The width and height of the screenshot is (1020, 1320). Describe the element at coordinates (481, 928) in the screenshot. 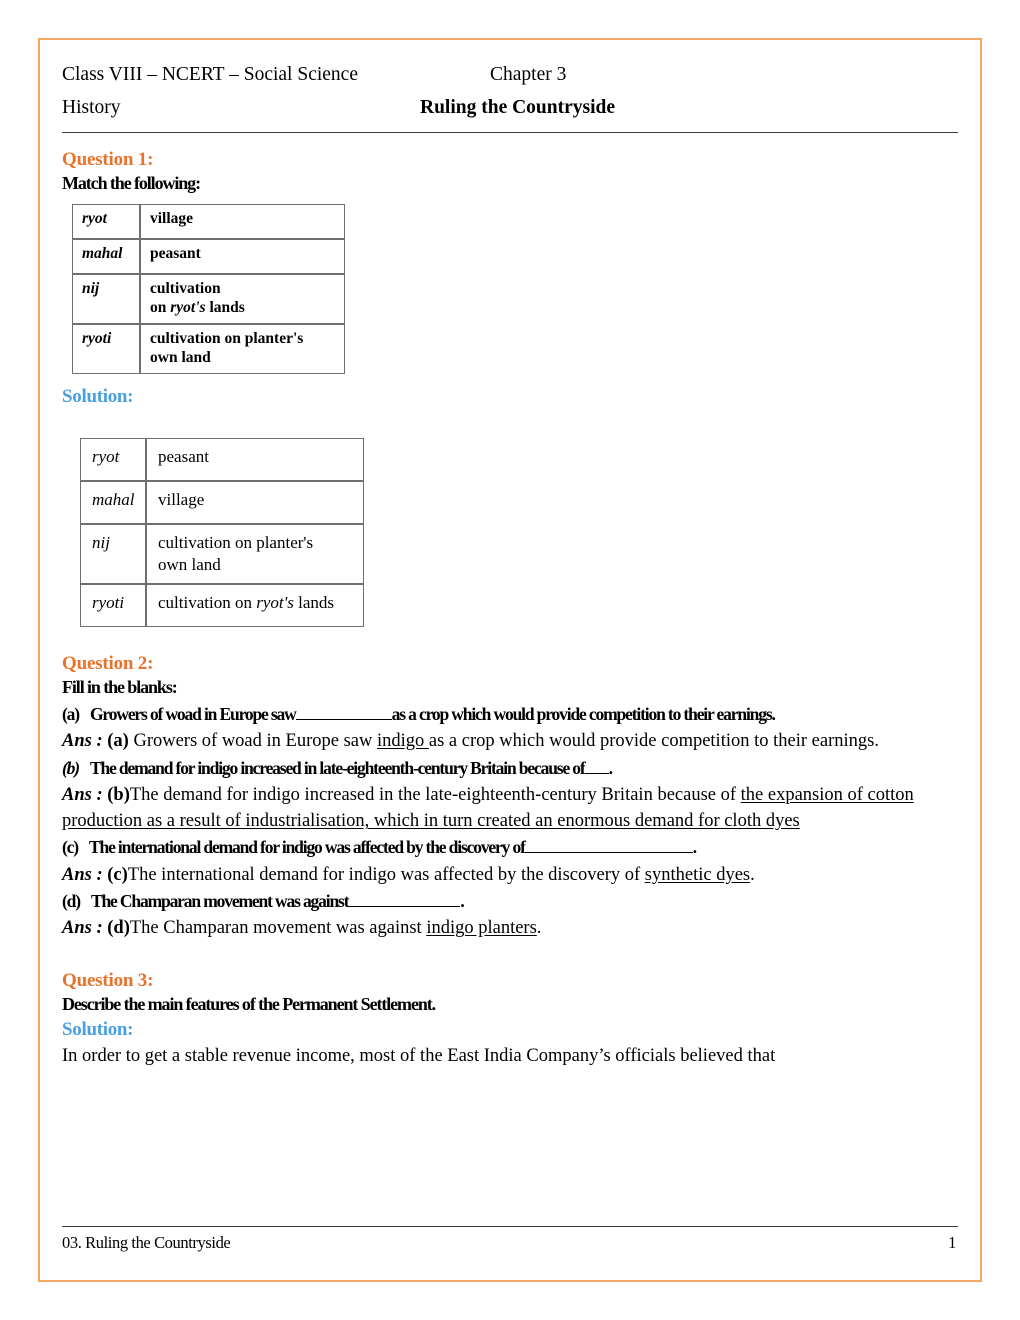

I see `answer-filled-d: indigo planters` at that location.